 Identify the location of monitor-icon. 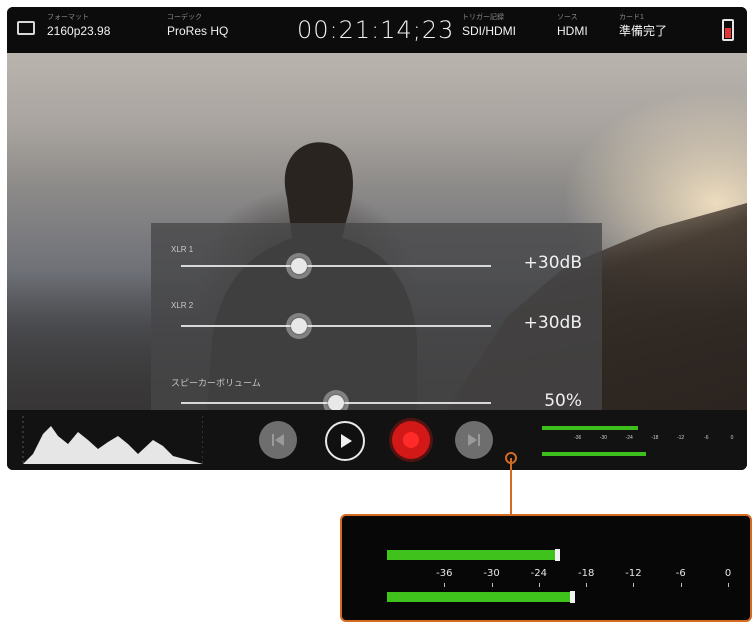
(26, 28).